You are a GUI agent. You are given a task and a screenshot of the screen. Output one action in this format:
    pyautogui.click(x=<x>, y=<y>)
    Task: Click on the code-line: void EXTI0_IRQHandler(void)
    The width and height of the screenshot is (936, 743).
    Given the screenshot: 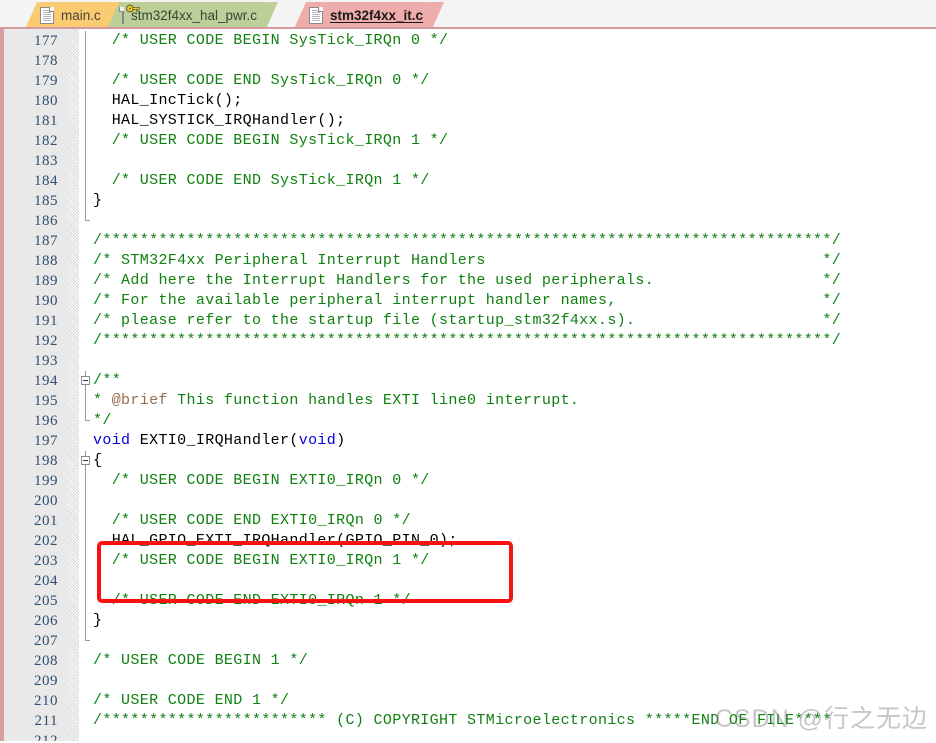 What is the action you would take?
    pyautogui.click(x=219, y=441)
    